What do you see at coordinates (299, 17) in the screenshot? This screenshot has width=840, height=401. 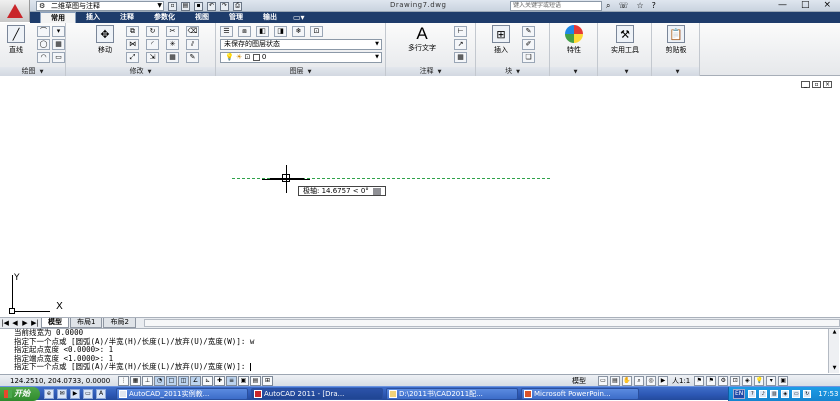 I see `ribbon-minimize-icon: ▭▾` at bounding box center [299, 17].